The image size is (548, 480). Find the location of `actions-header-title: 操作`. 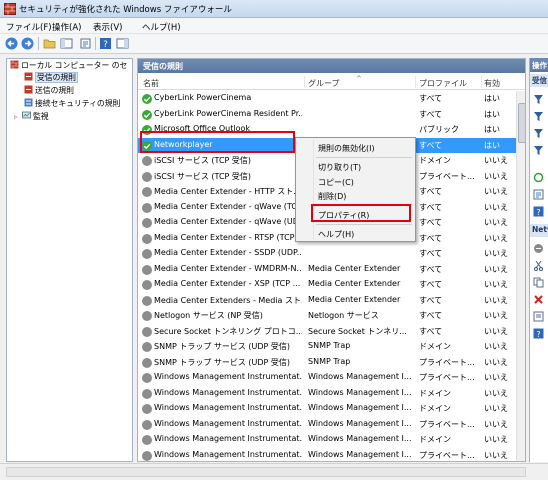

actions-header-title: 操作 is located at coordinates (539, 65).